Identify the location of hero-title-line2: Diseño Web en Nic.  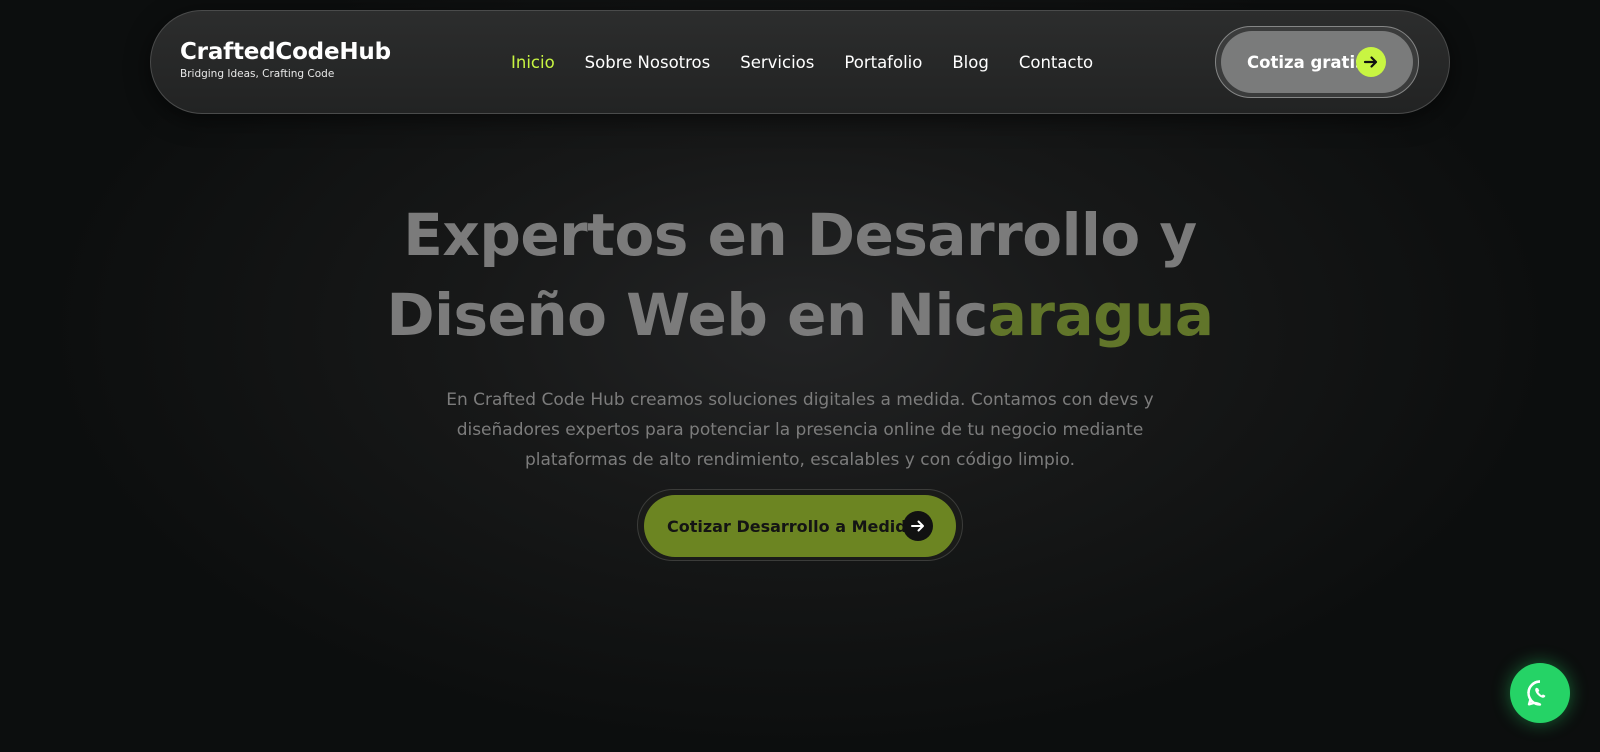
(687, 315).